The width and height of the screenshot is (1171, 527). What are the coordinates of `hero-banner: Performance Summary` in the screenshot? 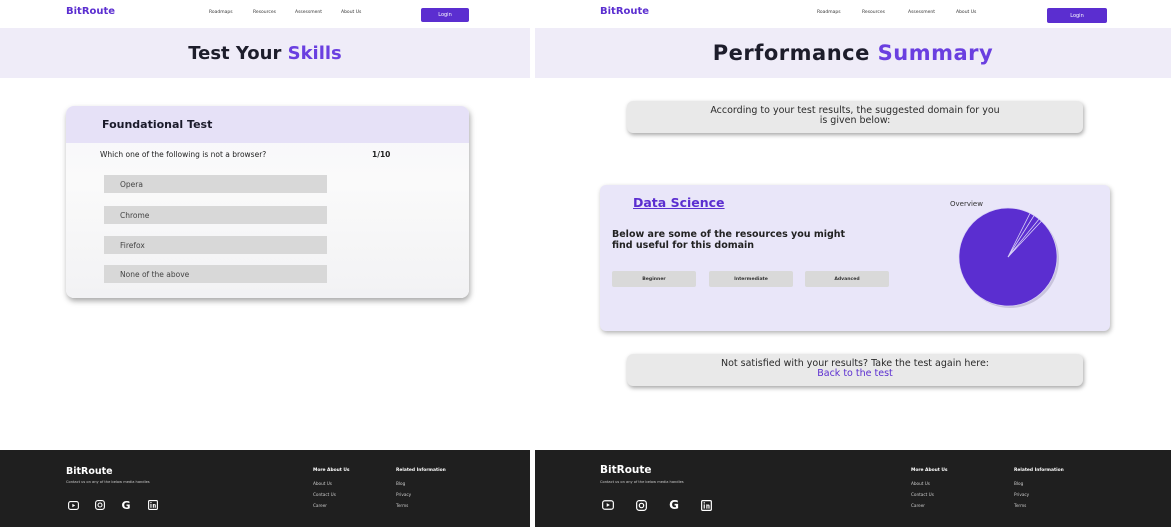 It's located at (853, 53).